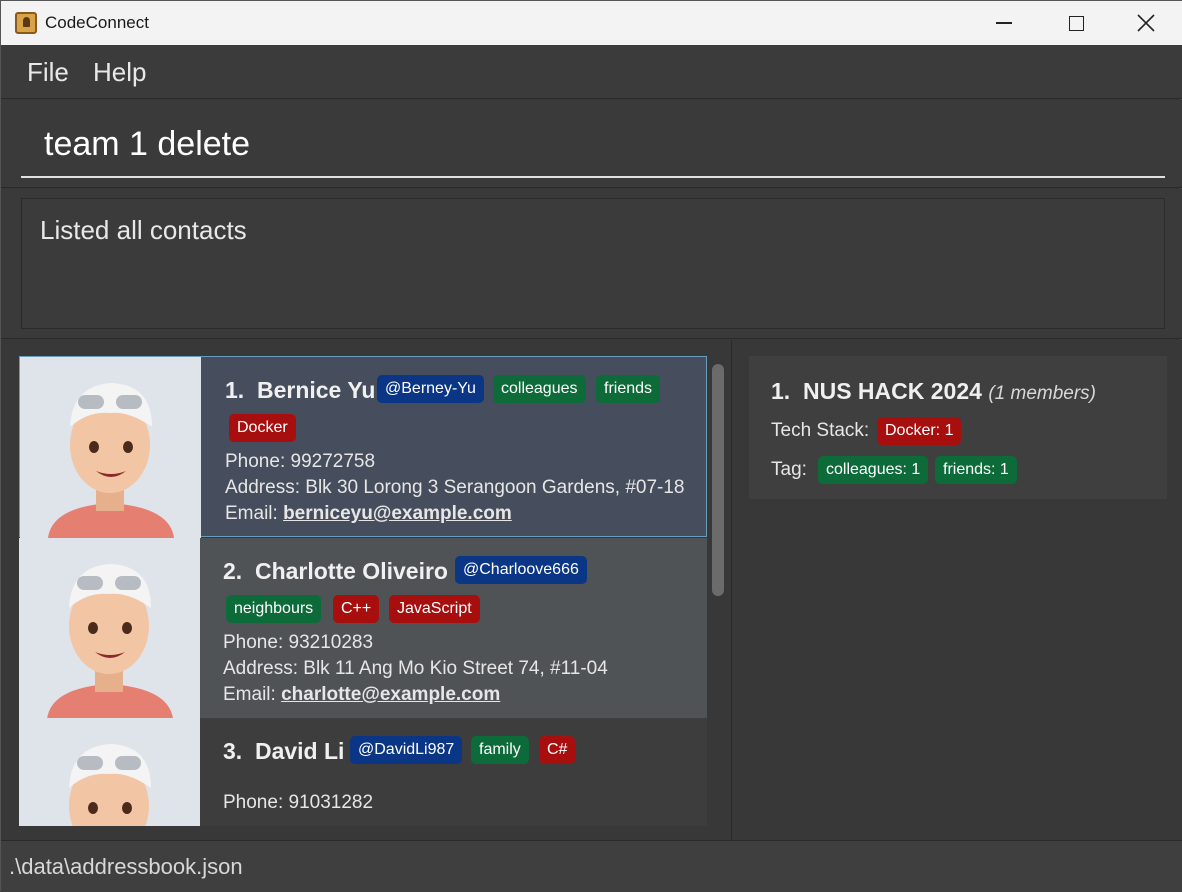 This screenshot has width=1182, height=892. Describe the element at coordinates (262, 428) in the screenshot. I see `tech-stack-badge: Docker` at that location.